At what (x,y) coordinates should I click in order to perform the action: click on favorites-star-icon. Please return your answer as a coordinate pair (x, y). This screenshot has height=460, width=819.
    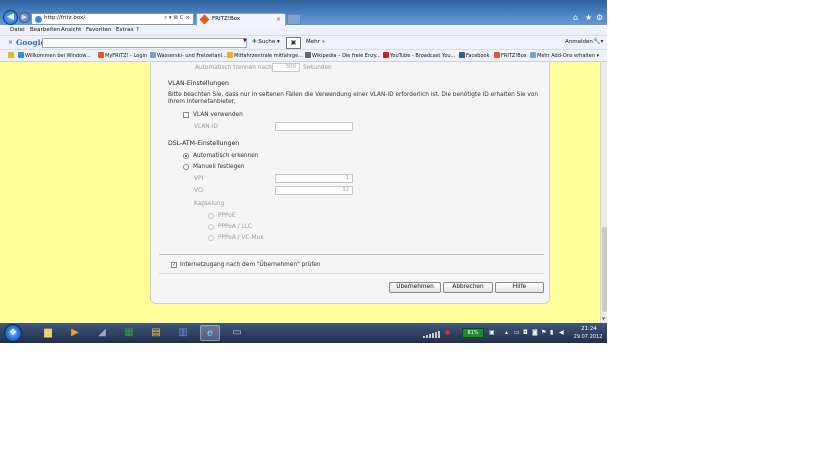
    Looking at the image, I should click on (11, 55).